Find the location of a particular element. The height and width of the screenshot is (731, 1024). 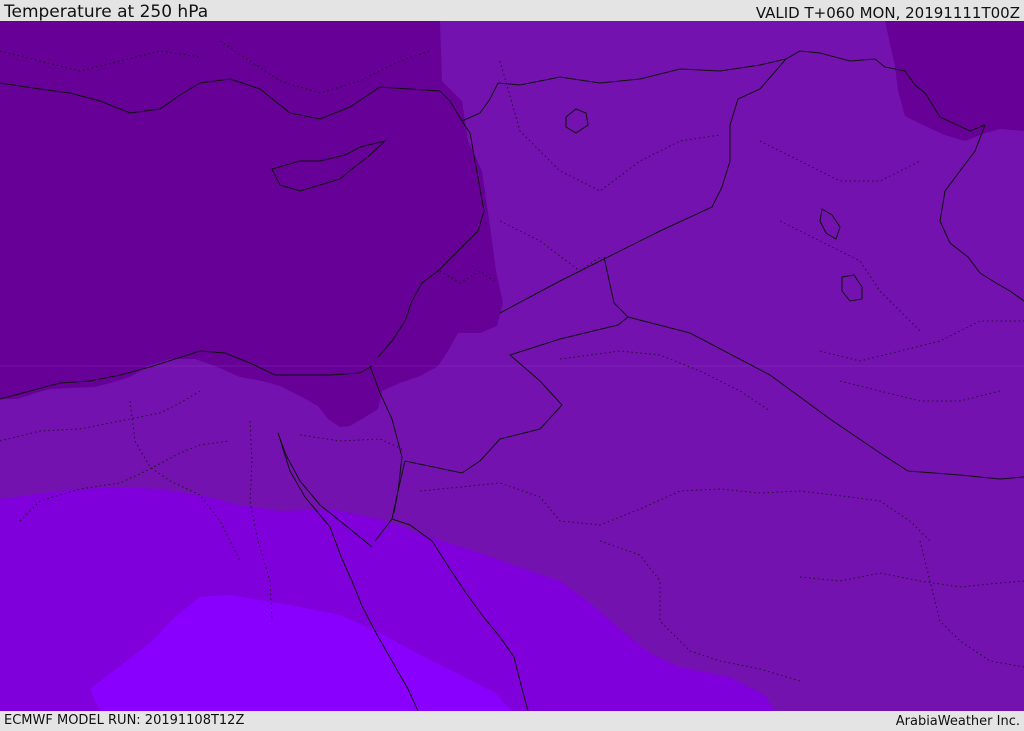

model-run-label: ECMWF MODEL RUN: 20191108T12Z is located at coordinates (124, 720).